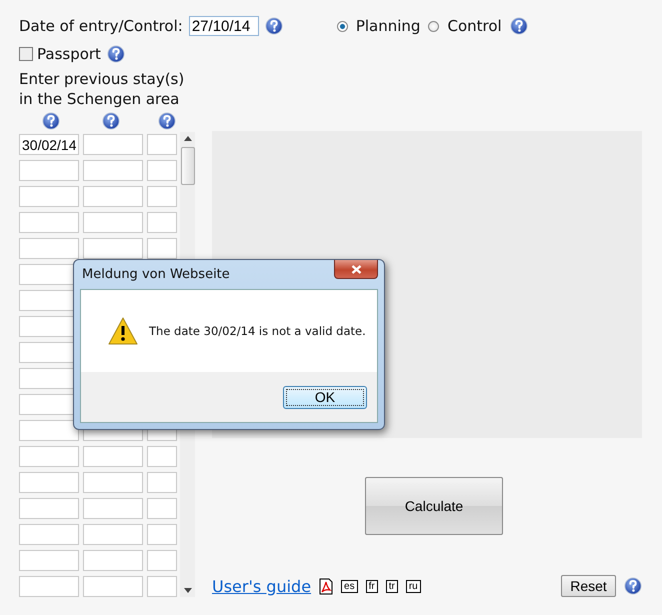 Image resolution: width=662 pixels, height=615 pixels. I want to click on radio-label: Control, so click(474, 26).